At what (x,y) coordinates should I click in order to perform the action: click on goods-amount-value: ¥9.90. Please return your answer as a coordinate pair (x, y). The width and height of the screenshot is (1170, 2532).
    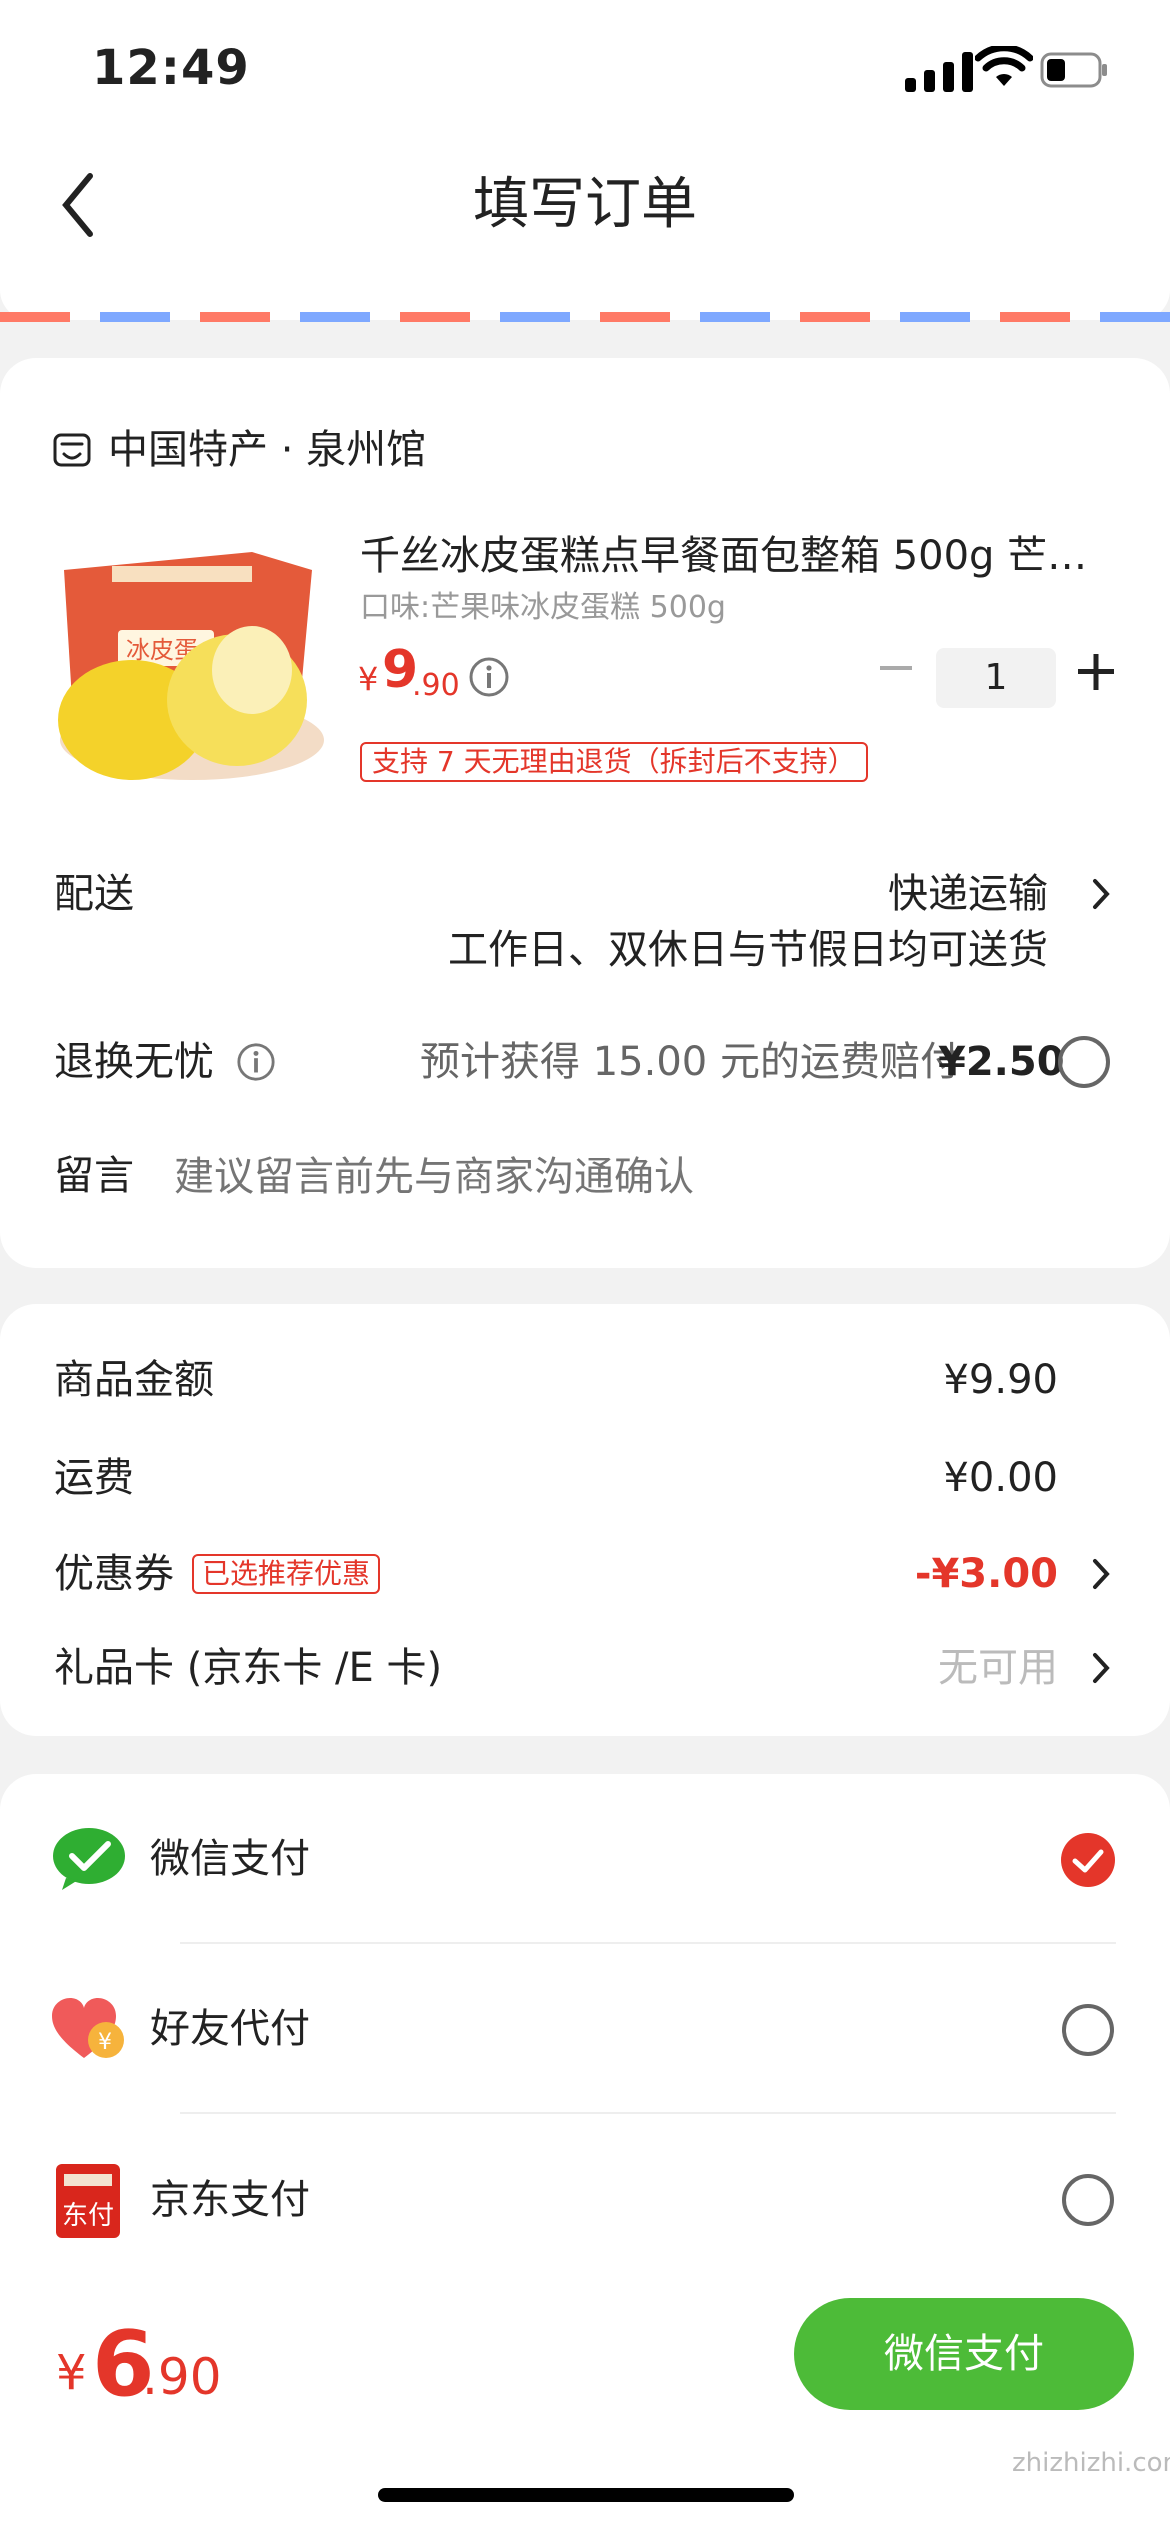
    Looking at the image, I should click on (1000, 1380).